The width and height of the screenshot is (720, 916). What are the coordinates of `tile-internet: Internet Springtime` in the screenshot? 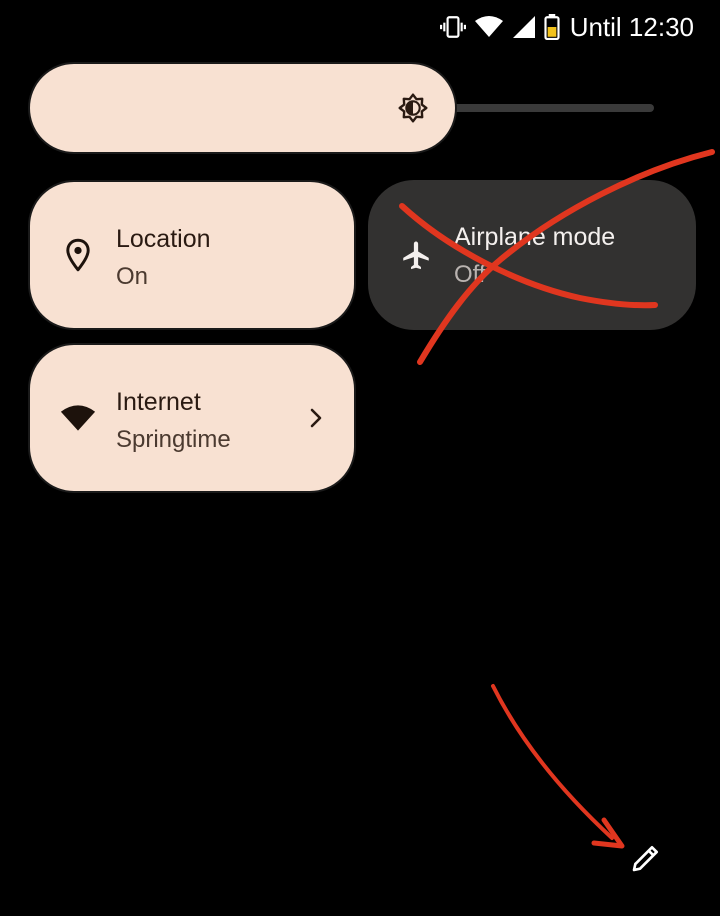 It's located at (192, 418).